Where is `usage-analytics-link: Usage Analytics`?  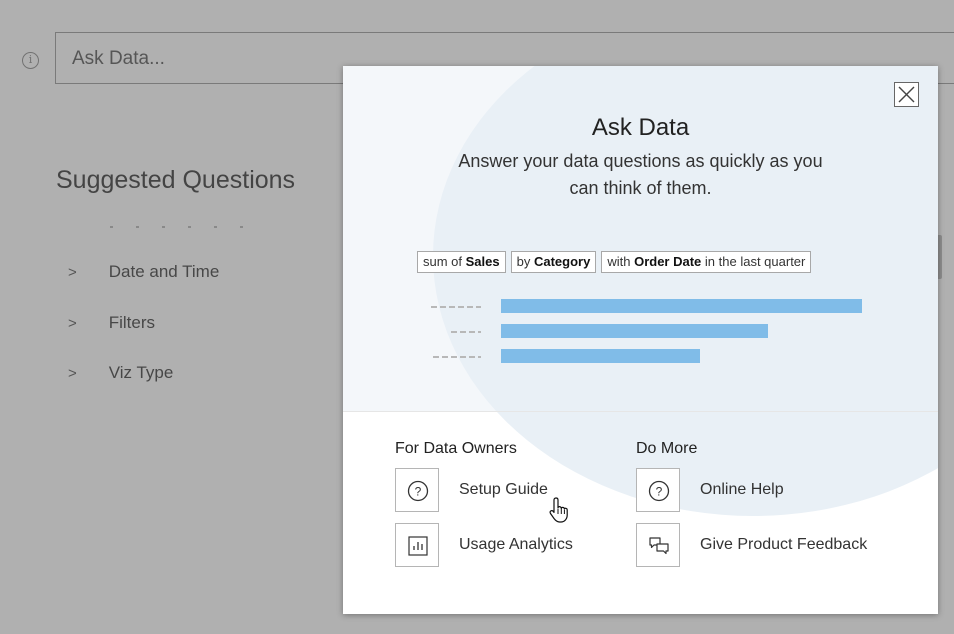 usage-analytics-link: Usage Analytics is located at coordinates (484, 545).